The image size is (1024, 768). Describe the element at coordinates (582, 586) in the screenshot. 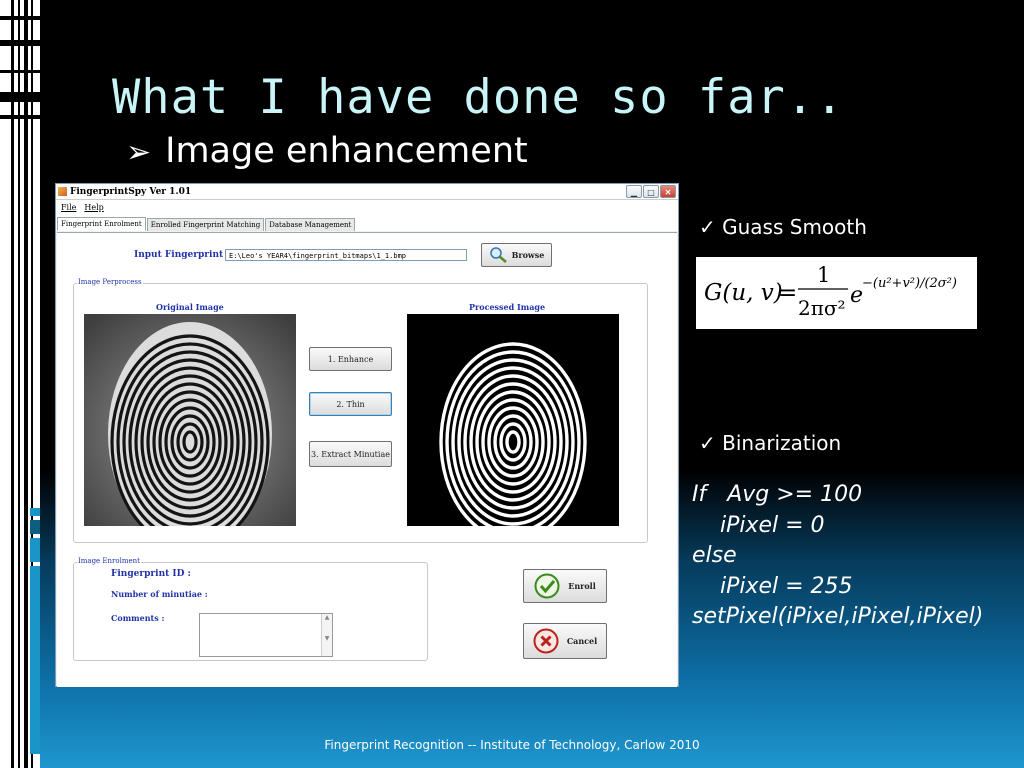

I see `enroll-label: Enroll` at that location.